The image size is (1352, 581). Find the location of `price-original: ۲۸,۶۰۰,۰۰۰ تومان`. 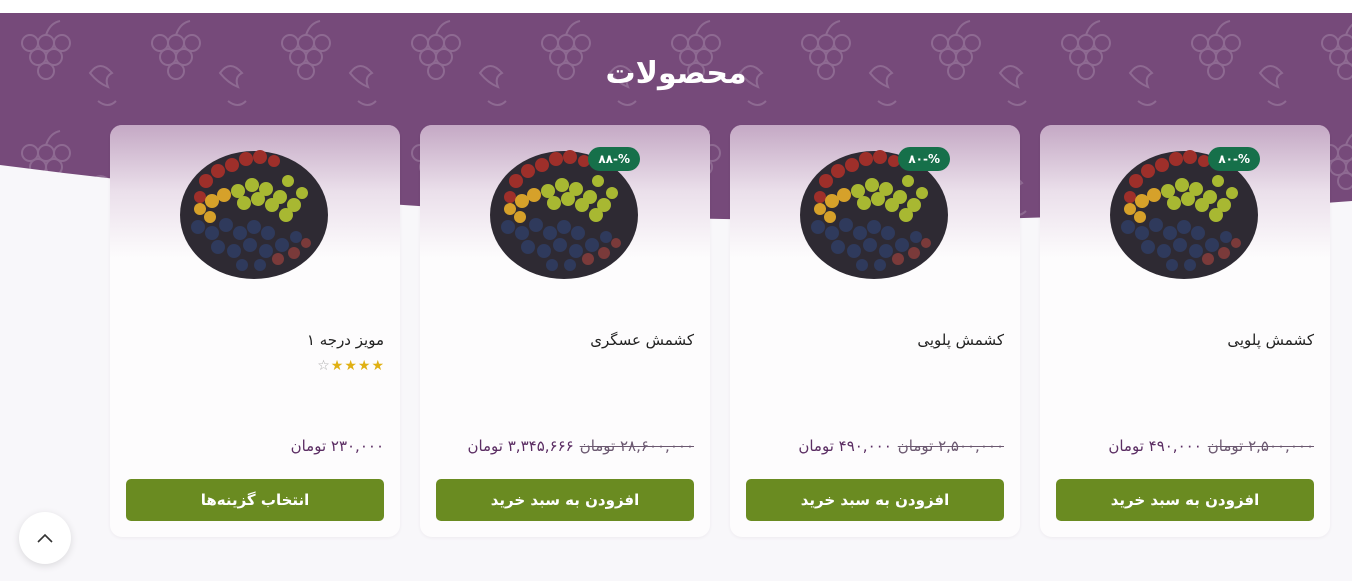

price-original: ۲۸,۶۰۰,۰۰۰ تومان is located at coordinates (636, 446).